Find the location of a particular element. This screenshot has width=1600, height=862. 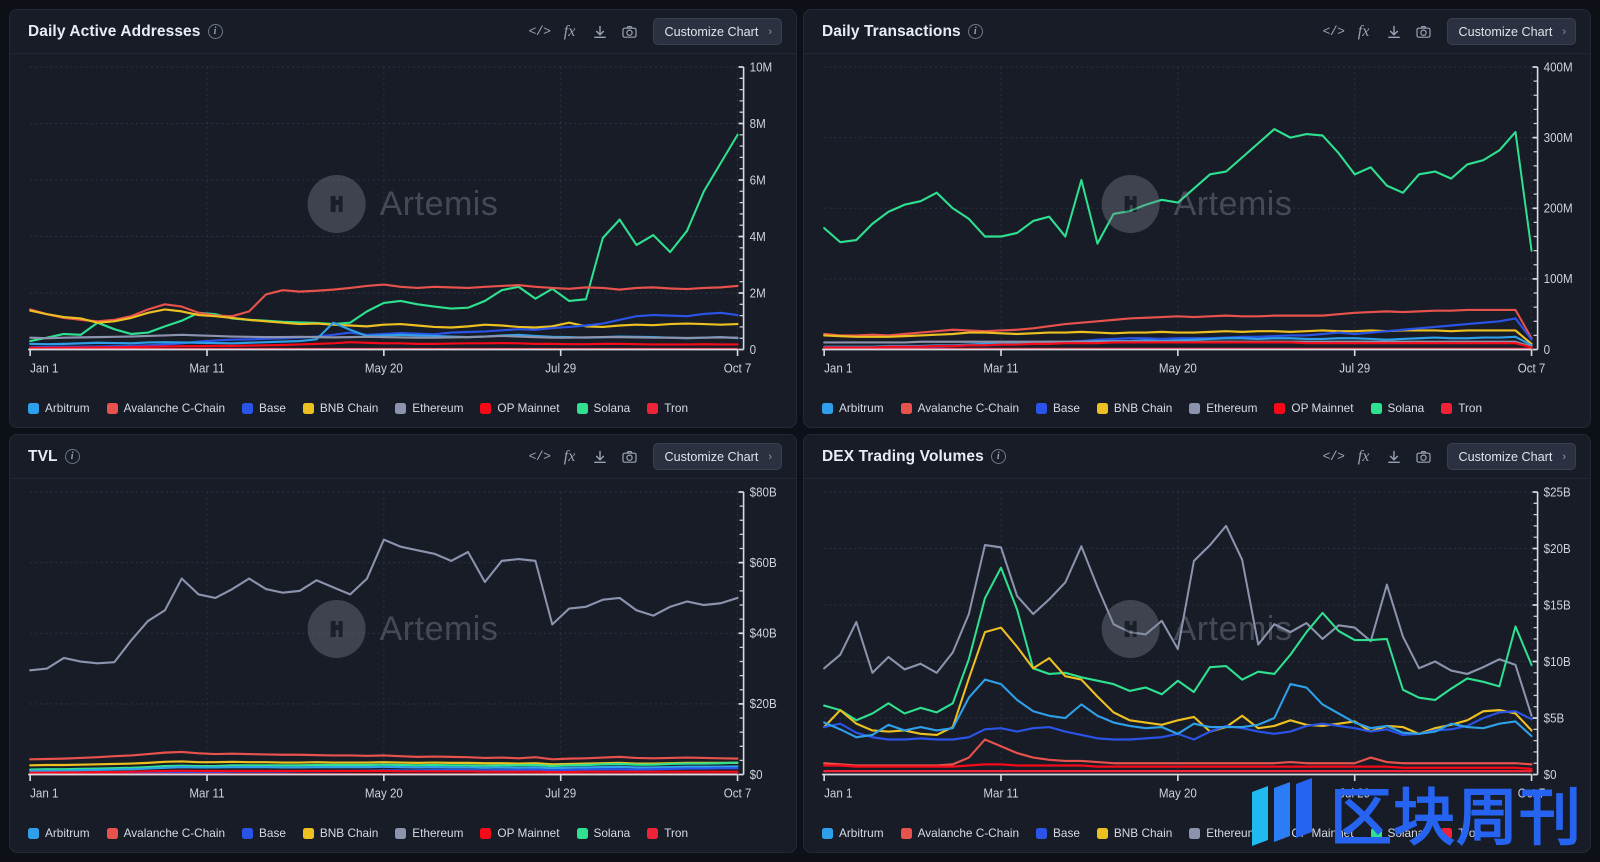

legend-label: OP Mainnet is located at coordinates (1322, 833).